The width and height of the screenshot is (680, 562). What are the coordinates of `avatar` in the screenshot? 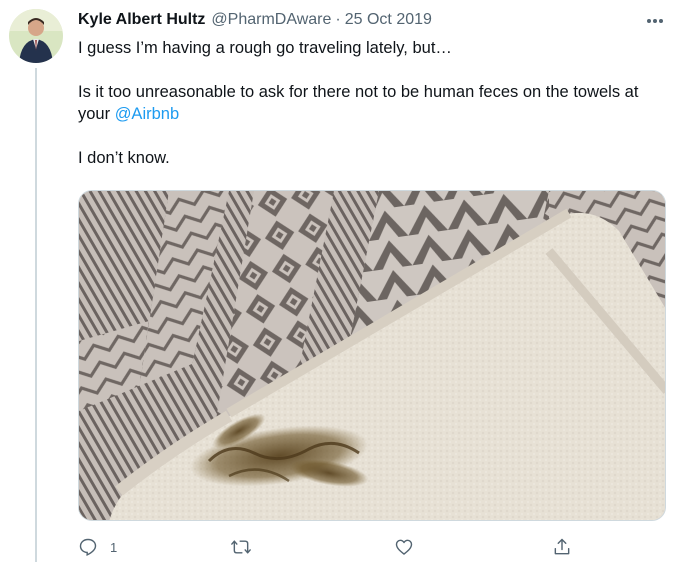 It's located at (36, 36).